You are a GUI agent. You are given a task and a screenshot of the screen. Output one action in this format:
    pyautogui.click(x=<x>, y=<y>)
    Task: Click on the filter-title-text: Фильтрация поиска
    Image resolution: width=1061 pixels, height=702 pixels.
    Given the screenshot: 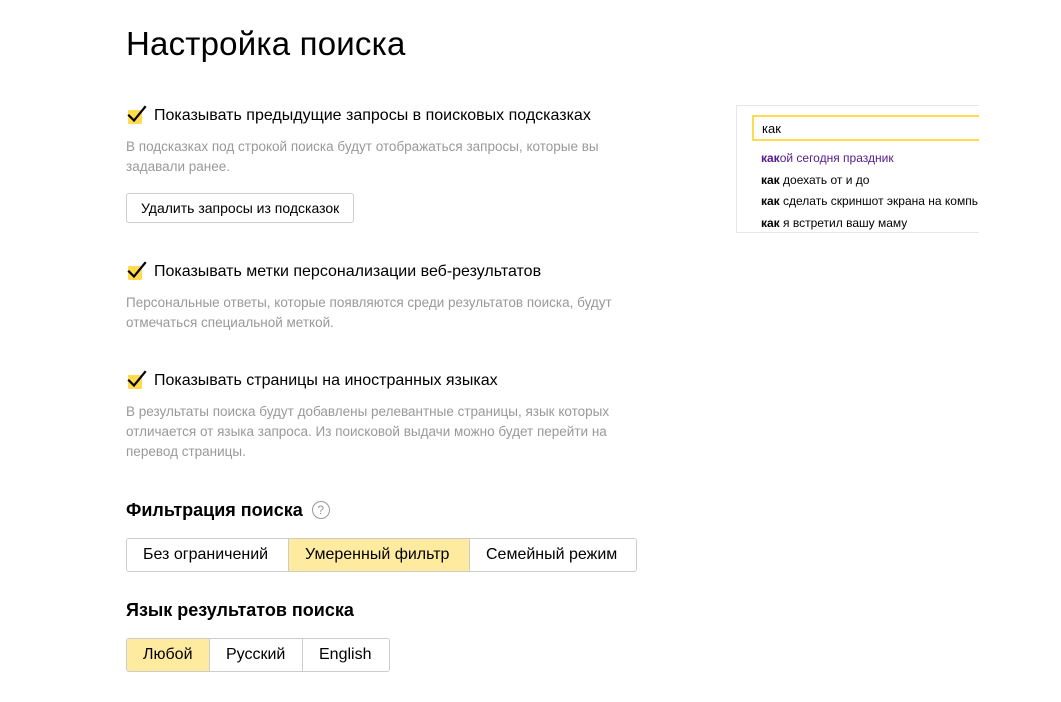 What is the action you would take?
    pyautogui.click(x=214, y=510)
    